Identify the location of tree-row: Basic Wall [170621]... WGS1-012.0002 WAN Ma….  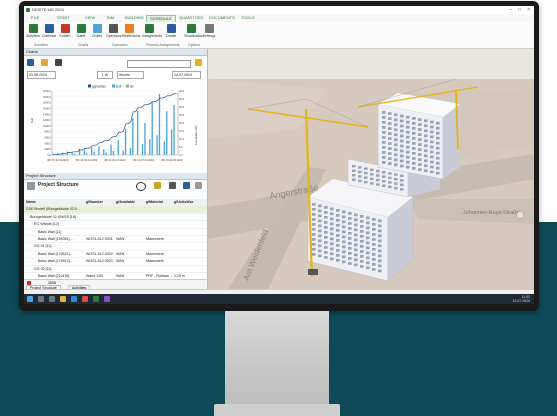
(115, 255).